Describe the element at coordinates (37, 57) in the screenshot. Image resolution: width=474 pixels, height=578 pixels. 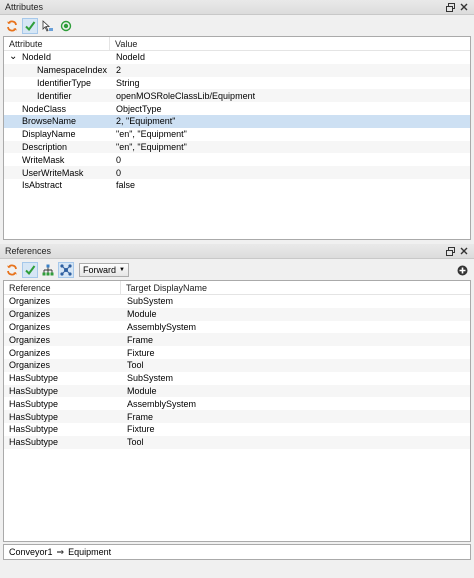
I see `attribute-name: NodeId` at that location.